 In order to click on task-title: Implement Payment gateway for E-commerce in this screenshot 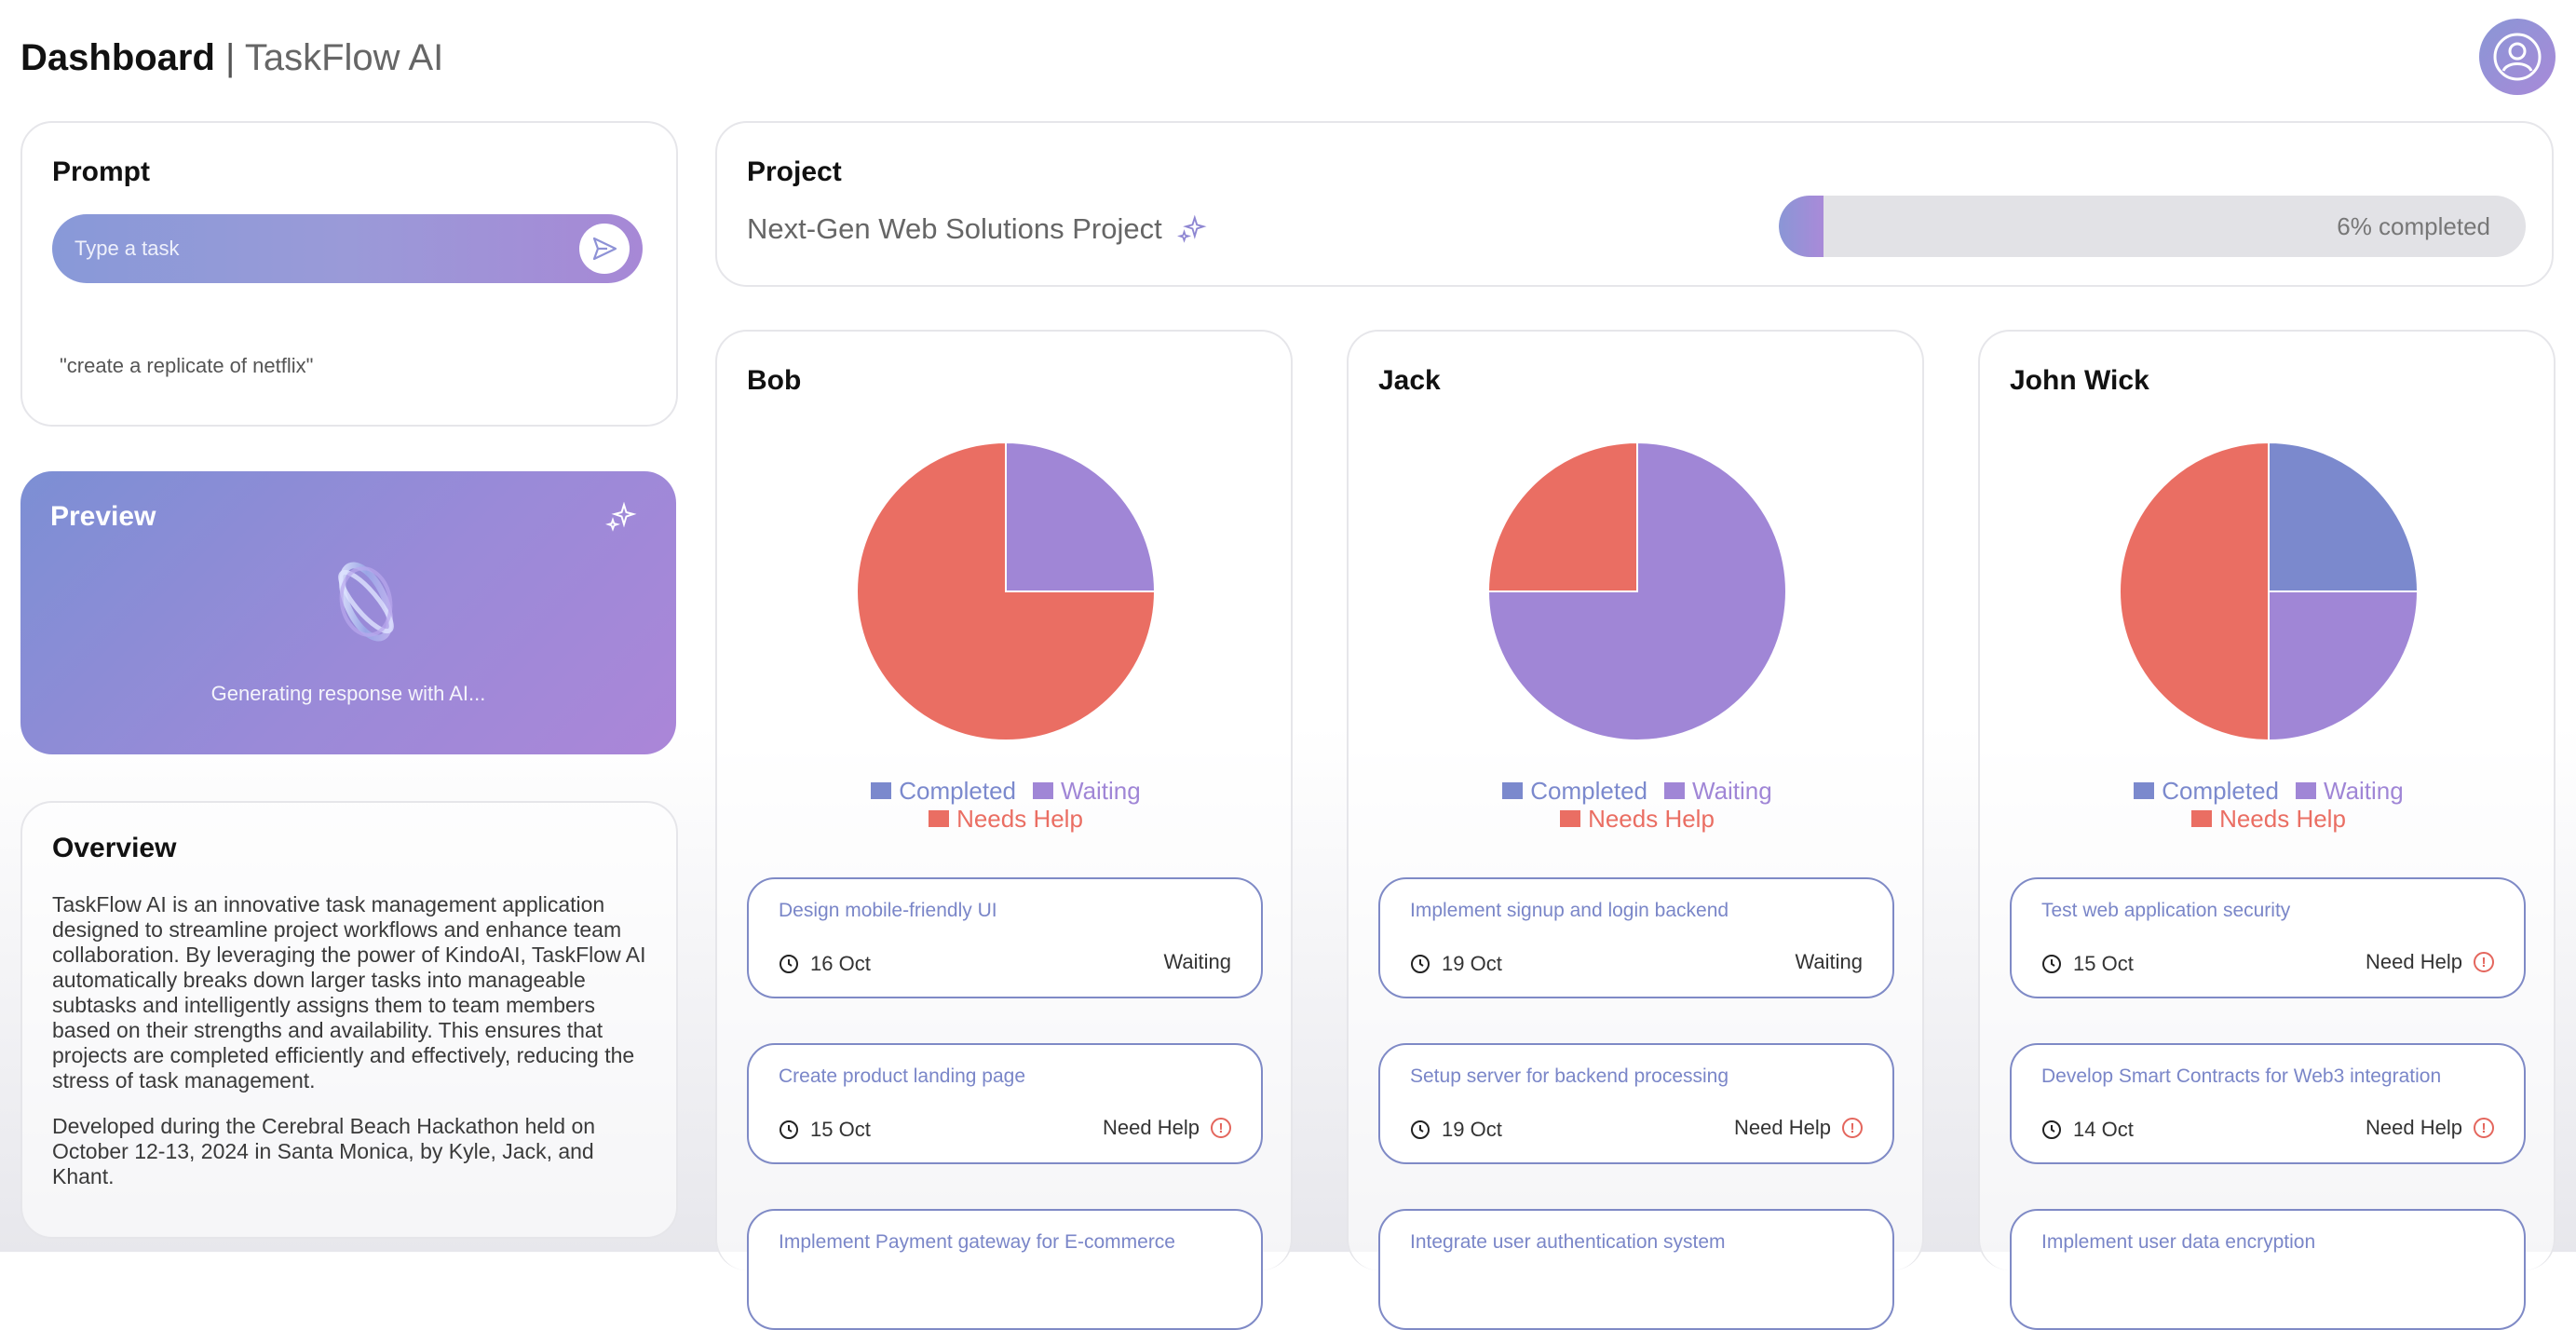, I will do `click(977, 1242)`.